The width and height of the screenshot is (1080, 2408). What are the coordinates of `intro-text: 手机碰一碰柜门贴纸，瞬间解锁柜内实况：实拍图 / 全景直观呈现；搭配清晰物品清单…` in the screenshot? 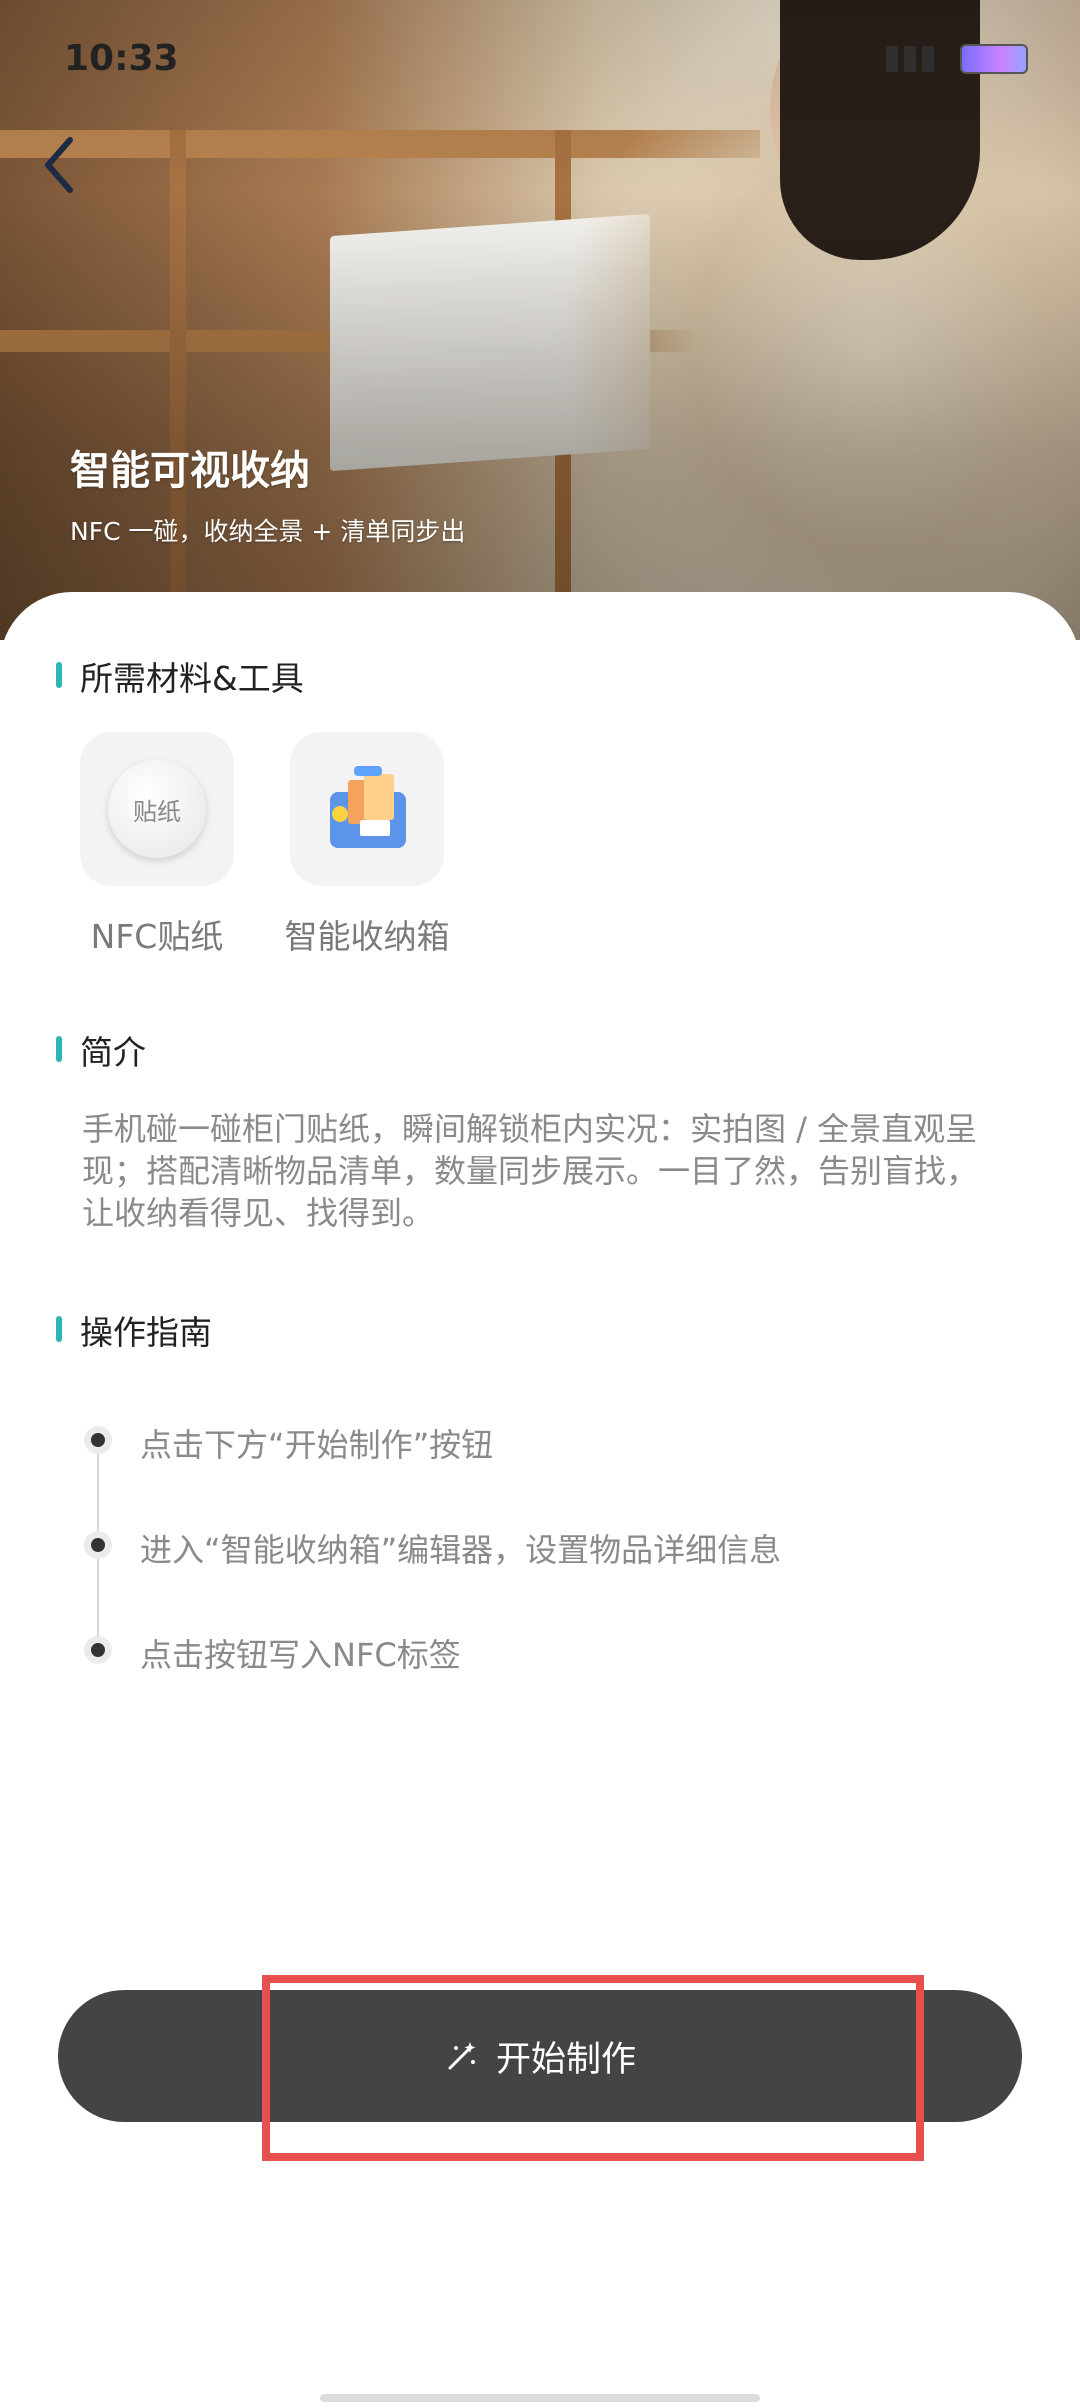 It's located at (530, 1171).